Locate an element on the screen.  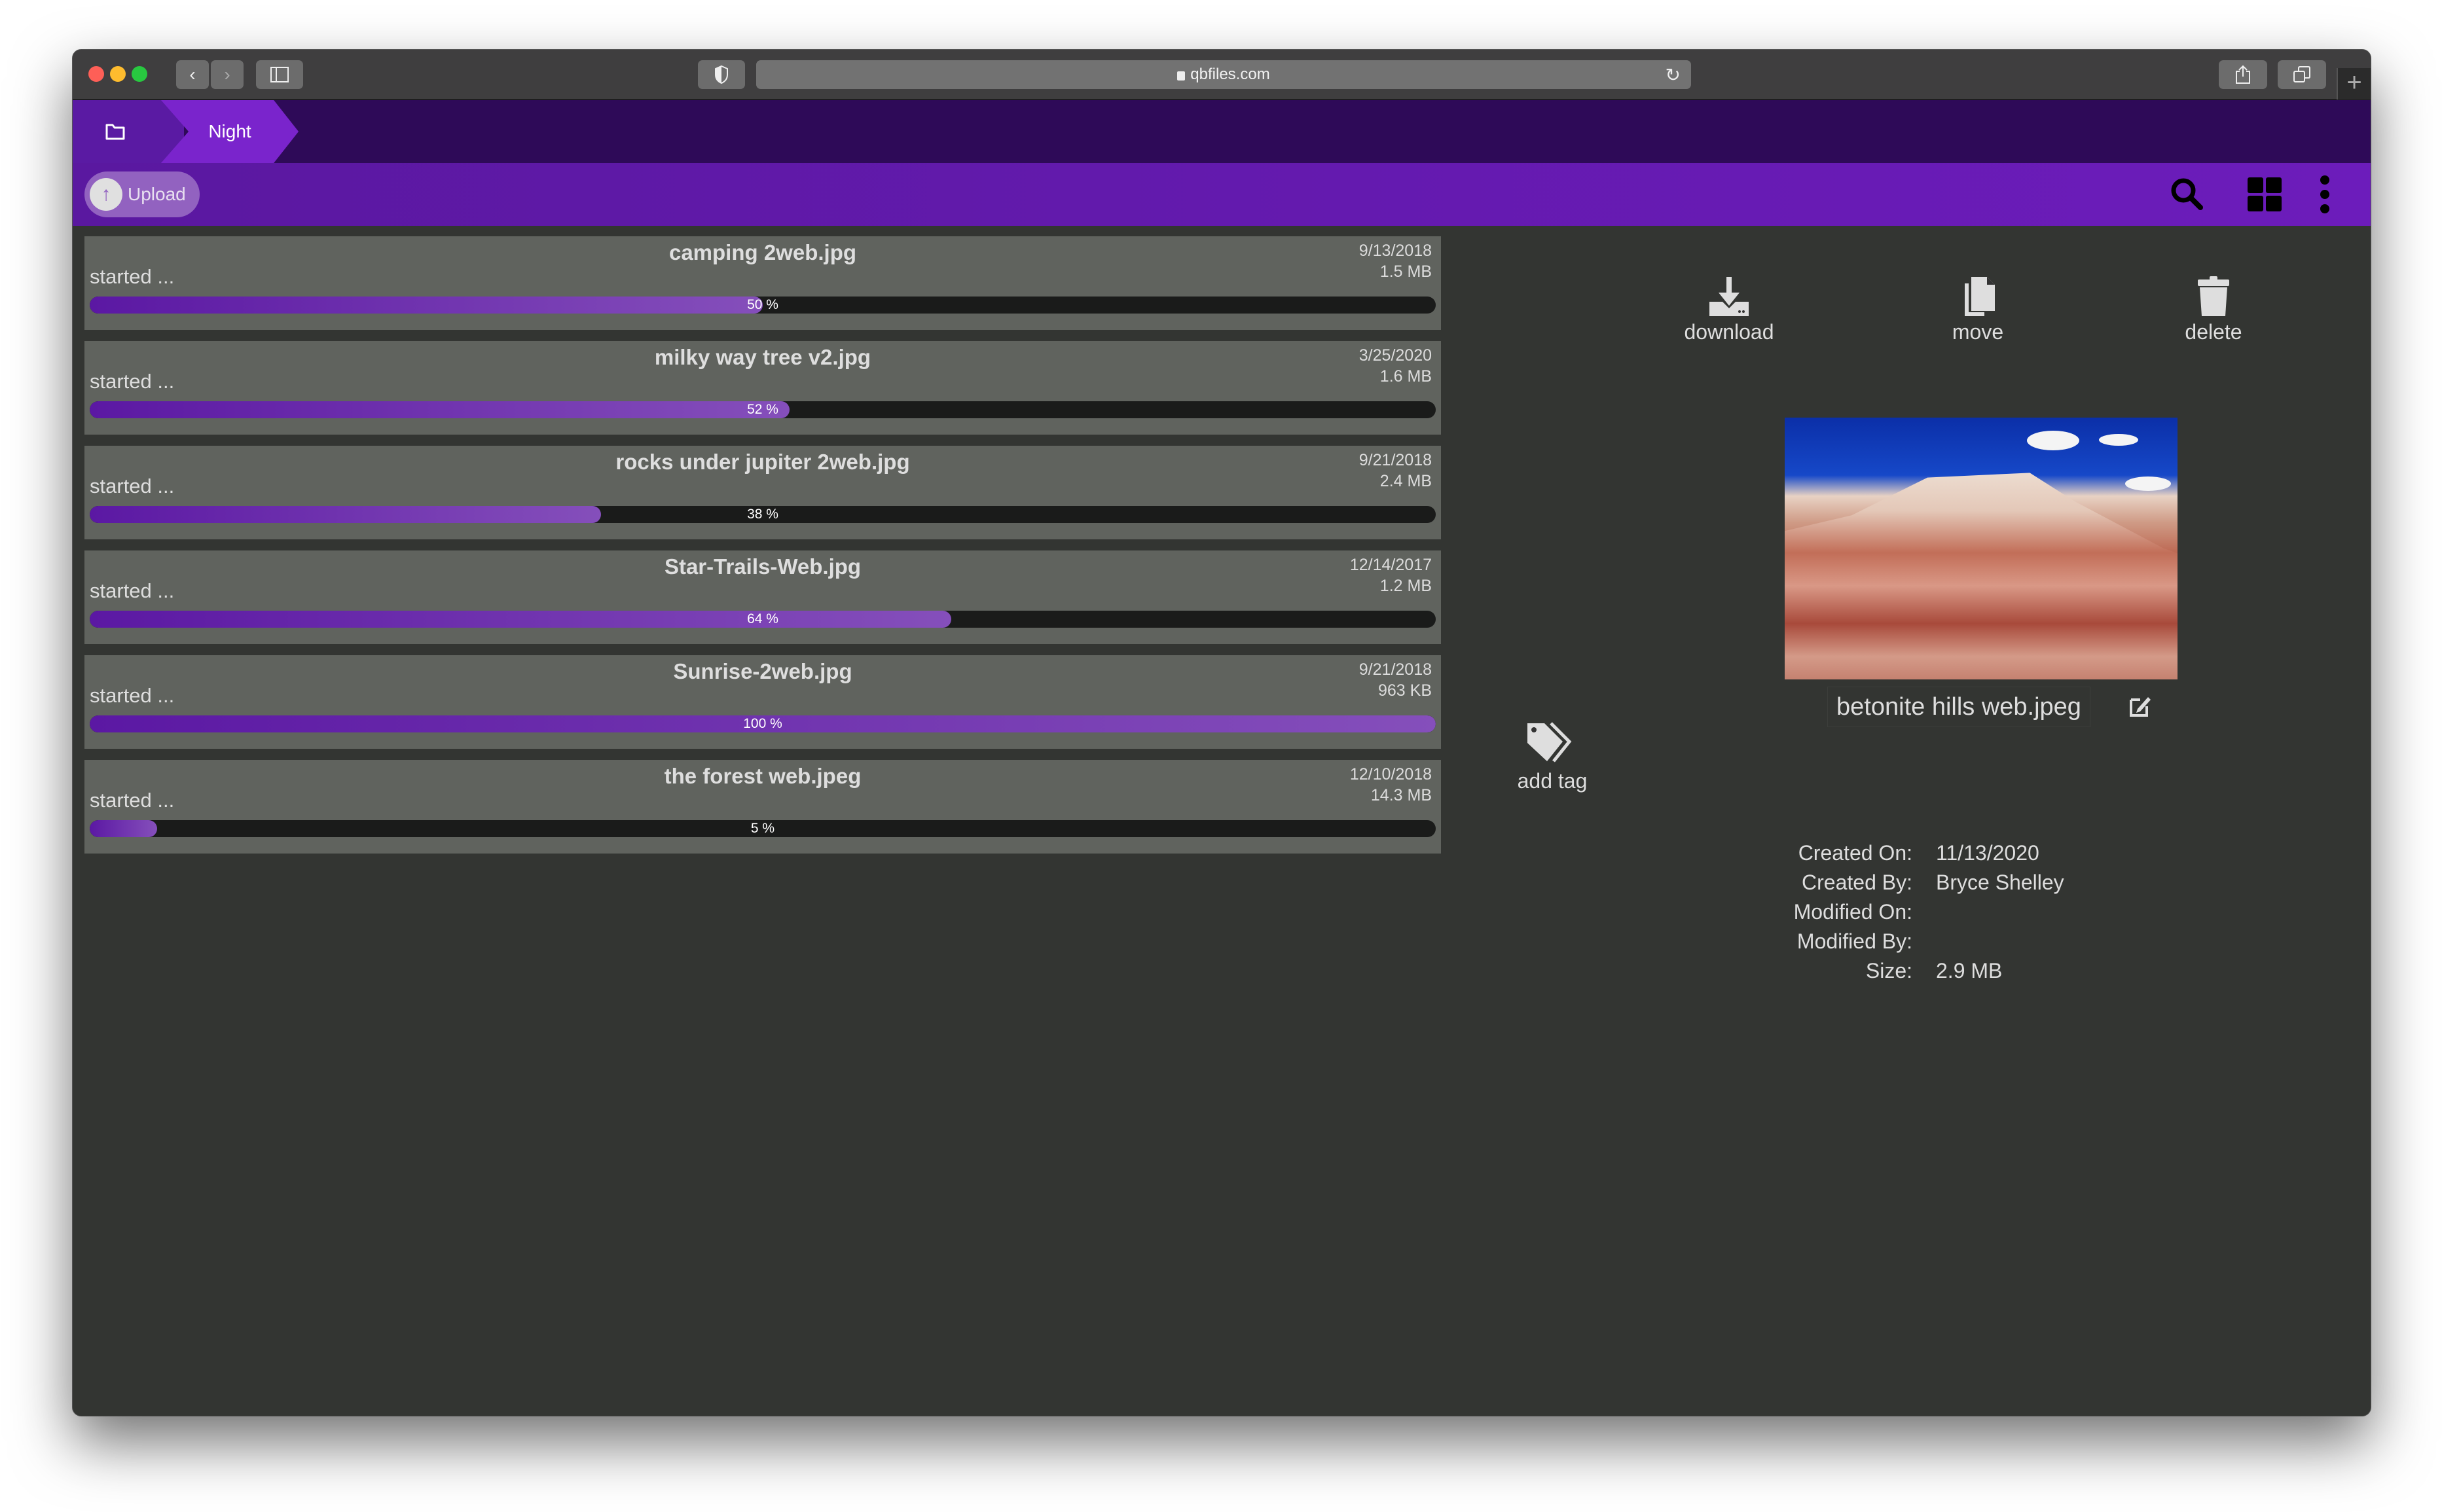
search-icon is located at coordinates (2187, 194).